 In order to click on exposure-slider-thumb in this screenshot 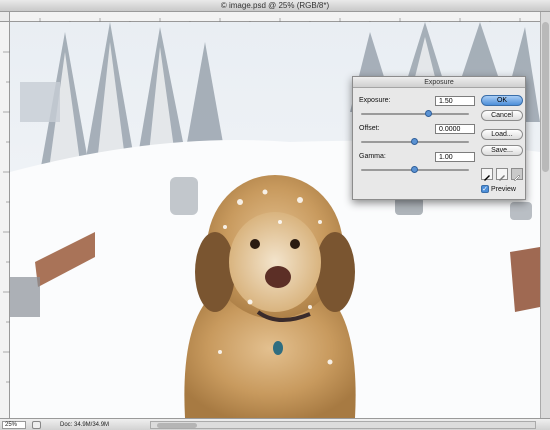, I will do `click(429, 113)`.